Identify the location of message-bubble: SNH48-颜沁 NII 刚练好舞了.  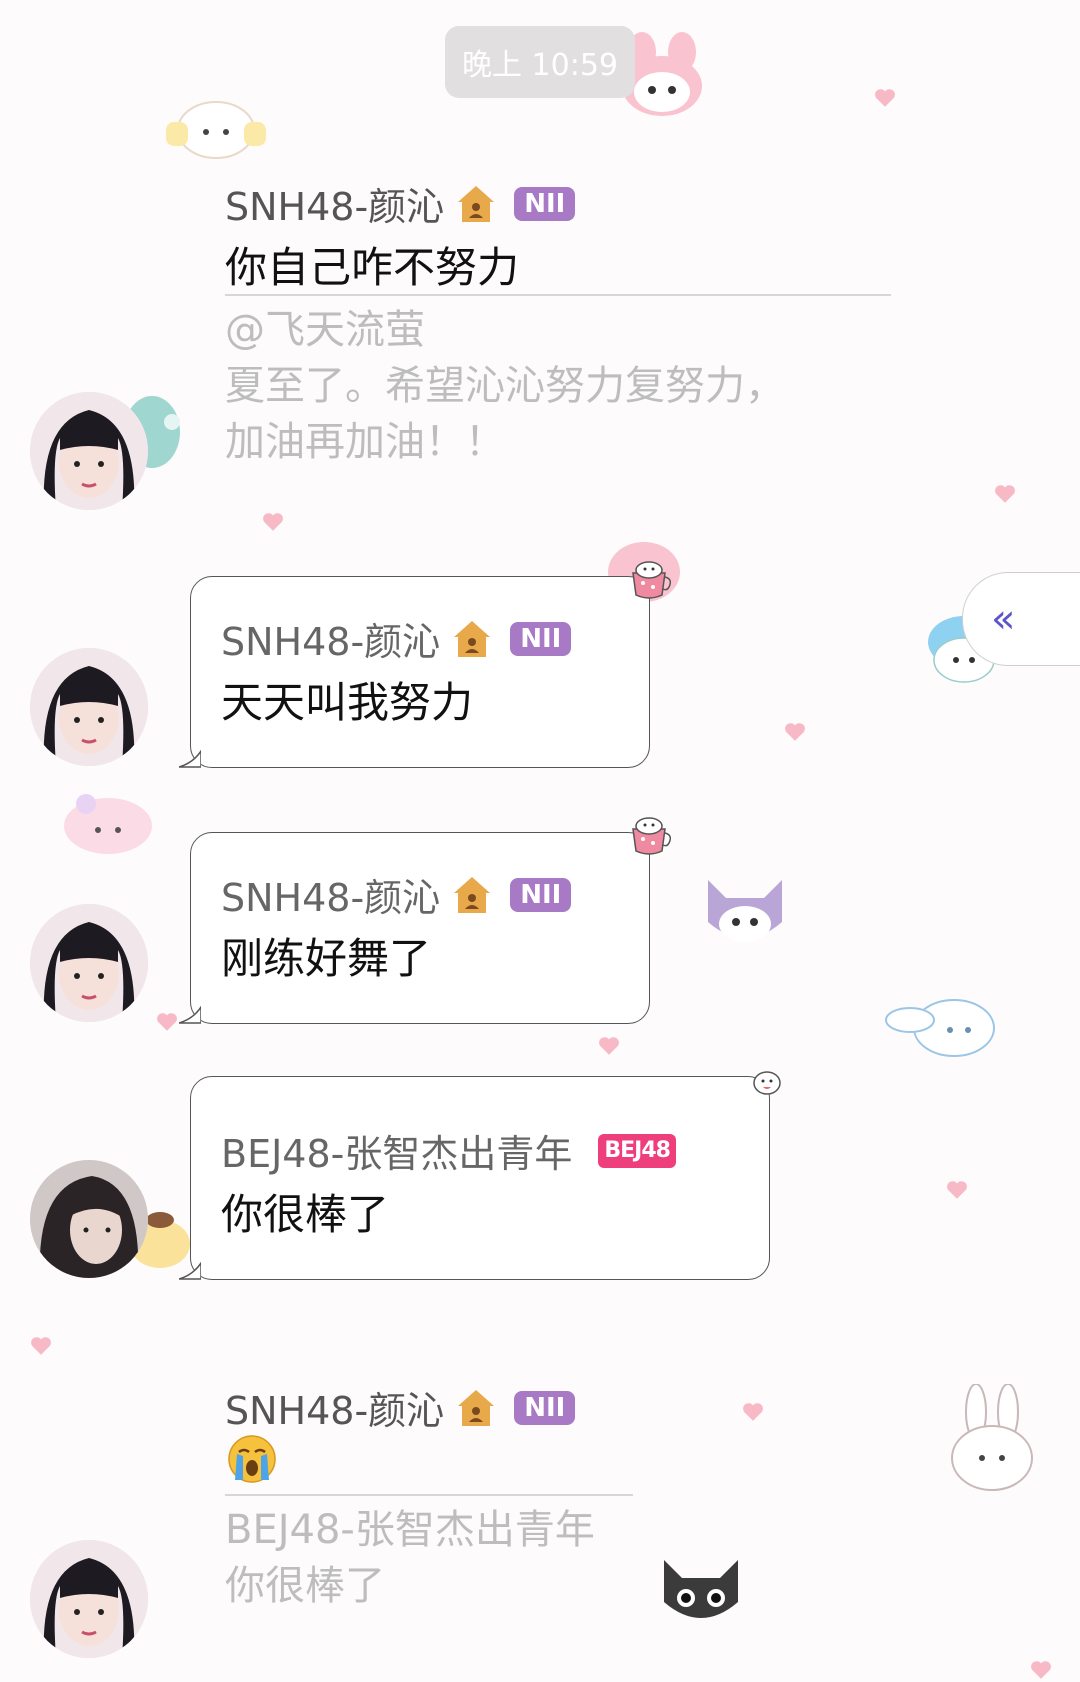
(425, 920).